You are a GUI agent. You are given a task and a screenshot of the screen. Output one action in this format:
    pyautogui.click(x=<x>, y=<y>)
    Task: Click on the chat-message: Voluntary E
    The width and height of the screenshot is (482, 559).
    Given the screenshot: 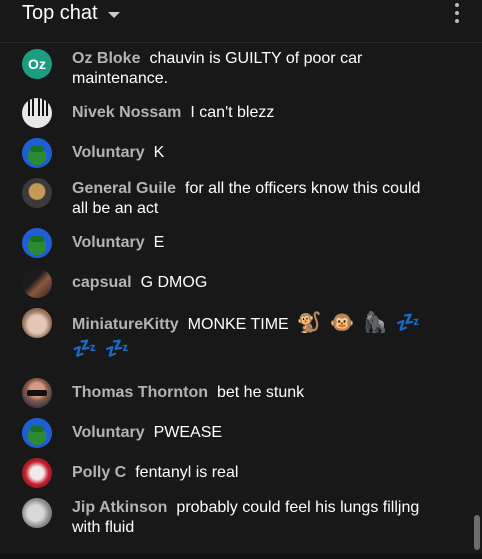 What is the action you would take?
    pyautogui.click(x=252, y=243)
    